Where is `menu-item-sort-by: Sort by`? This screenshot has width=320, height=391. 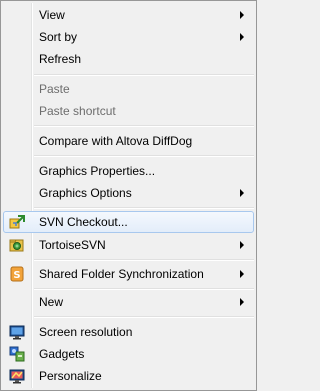 menu-item-sort-by: Sort by is located at coordinates (128, 37).